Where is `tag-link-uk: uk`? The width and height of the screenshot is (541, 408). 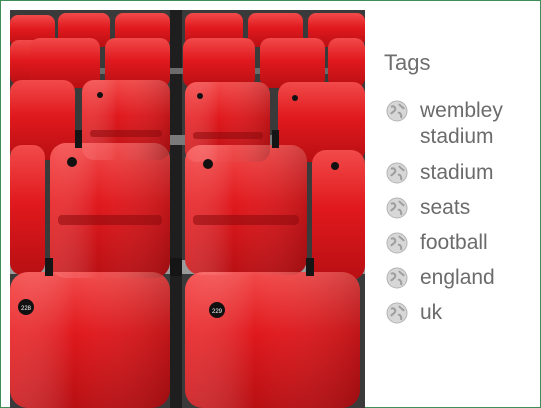
tag-link-uk: uk is located at coordinates (431, 313).